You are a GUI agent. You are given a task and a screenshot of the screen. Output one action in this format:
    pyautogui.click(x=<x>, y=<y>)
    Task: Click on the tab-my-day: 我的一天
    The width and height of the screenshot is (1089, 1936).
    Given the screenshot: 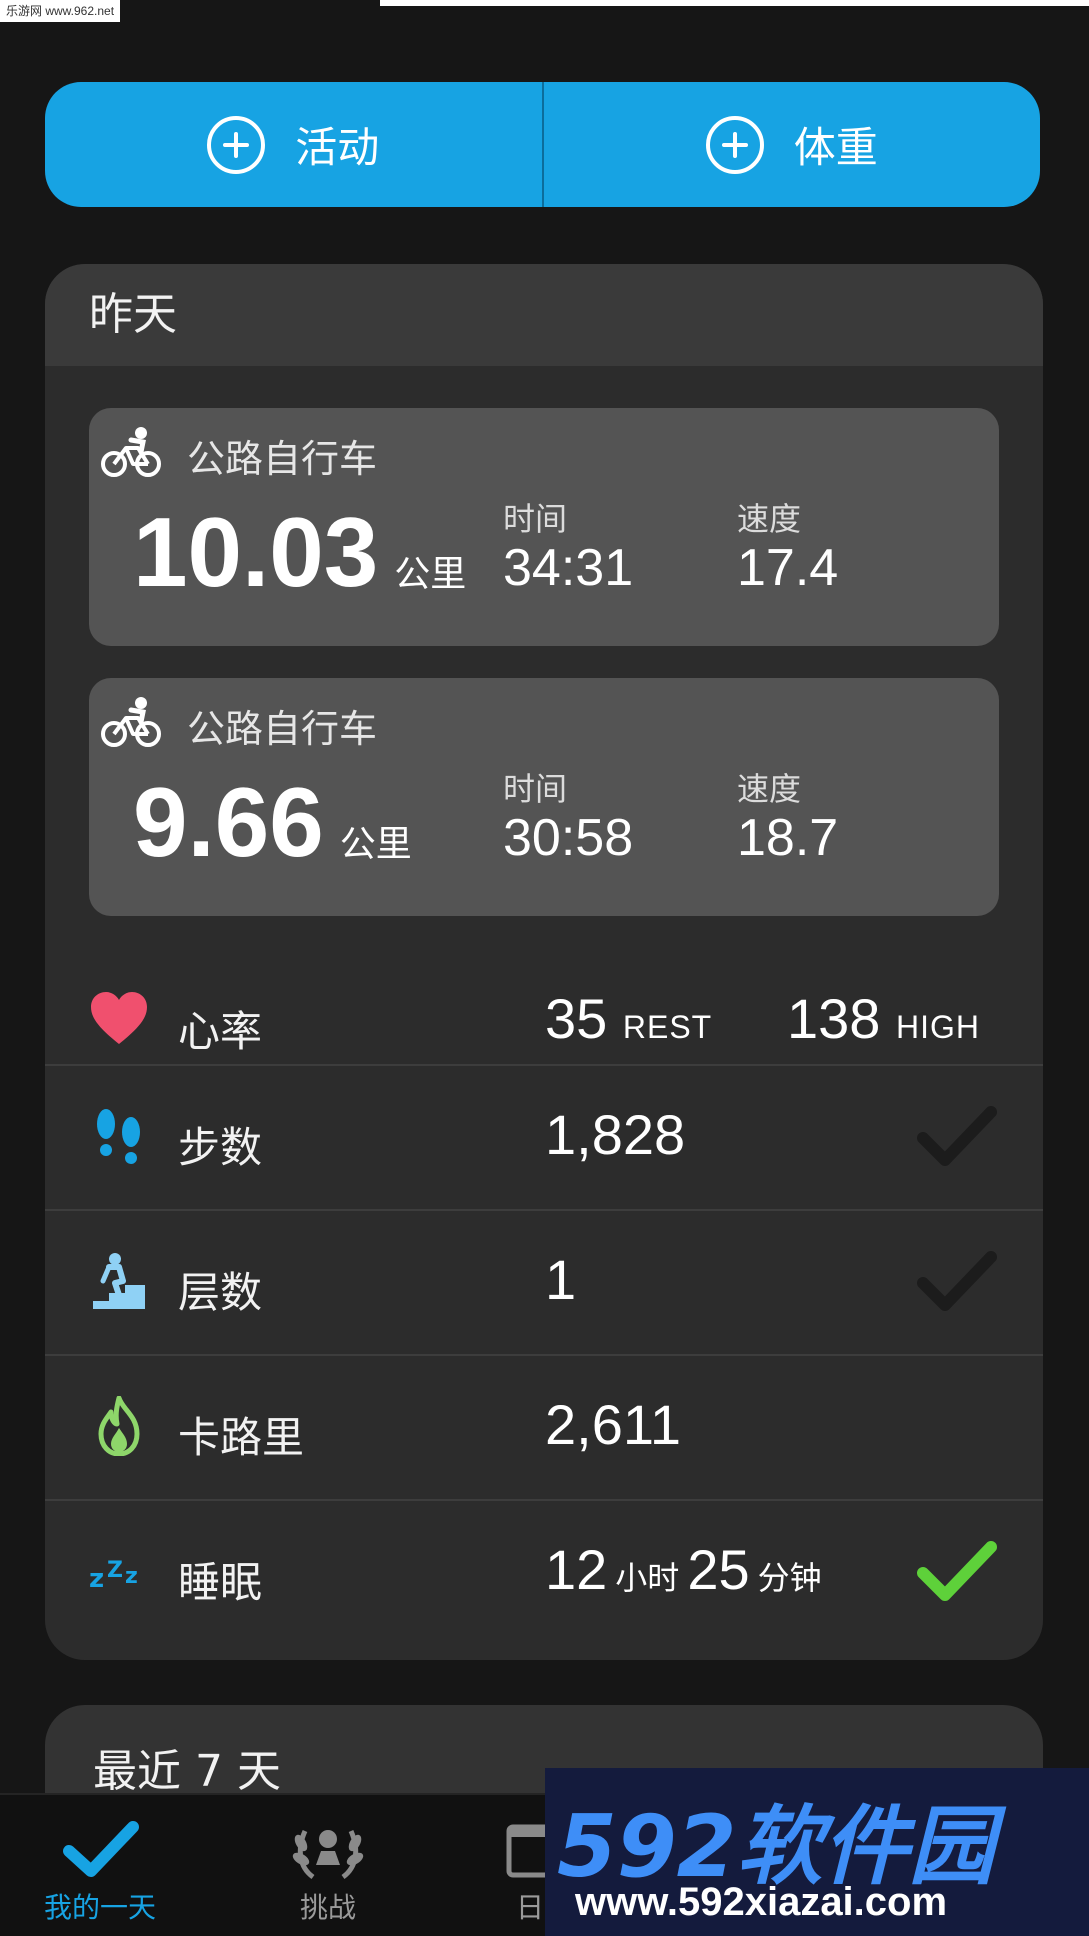 What is the action you would take?
    pyautogui.click(x=100, y=1865)
    